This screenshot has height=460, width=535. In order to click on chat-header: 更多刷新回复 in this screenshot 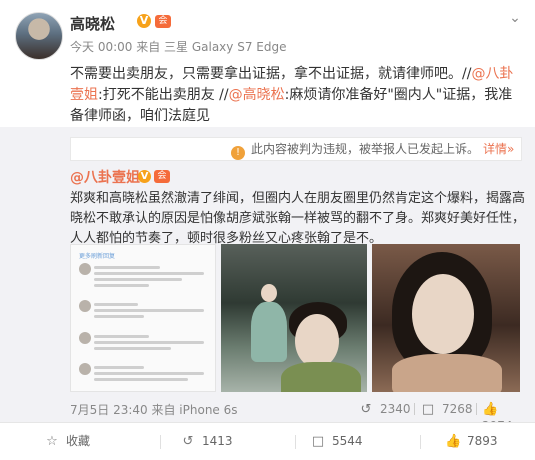, I will do `click(97, 256)`.